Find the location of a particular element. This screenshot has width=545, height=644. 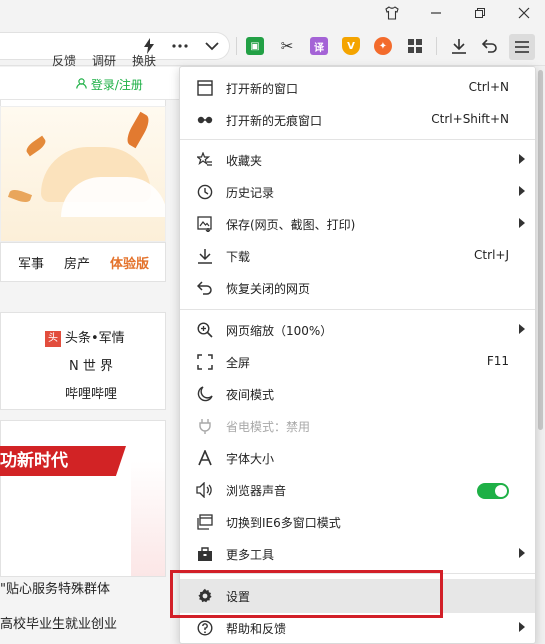

login-link: 登录/注册 is located at coordinates (109, 84).